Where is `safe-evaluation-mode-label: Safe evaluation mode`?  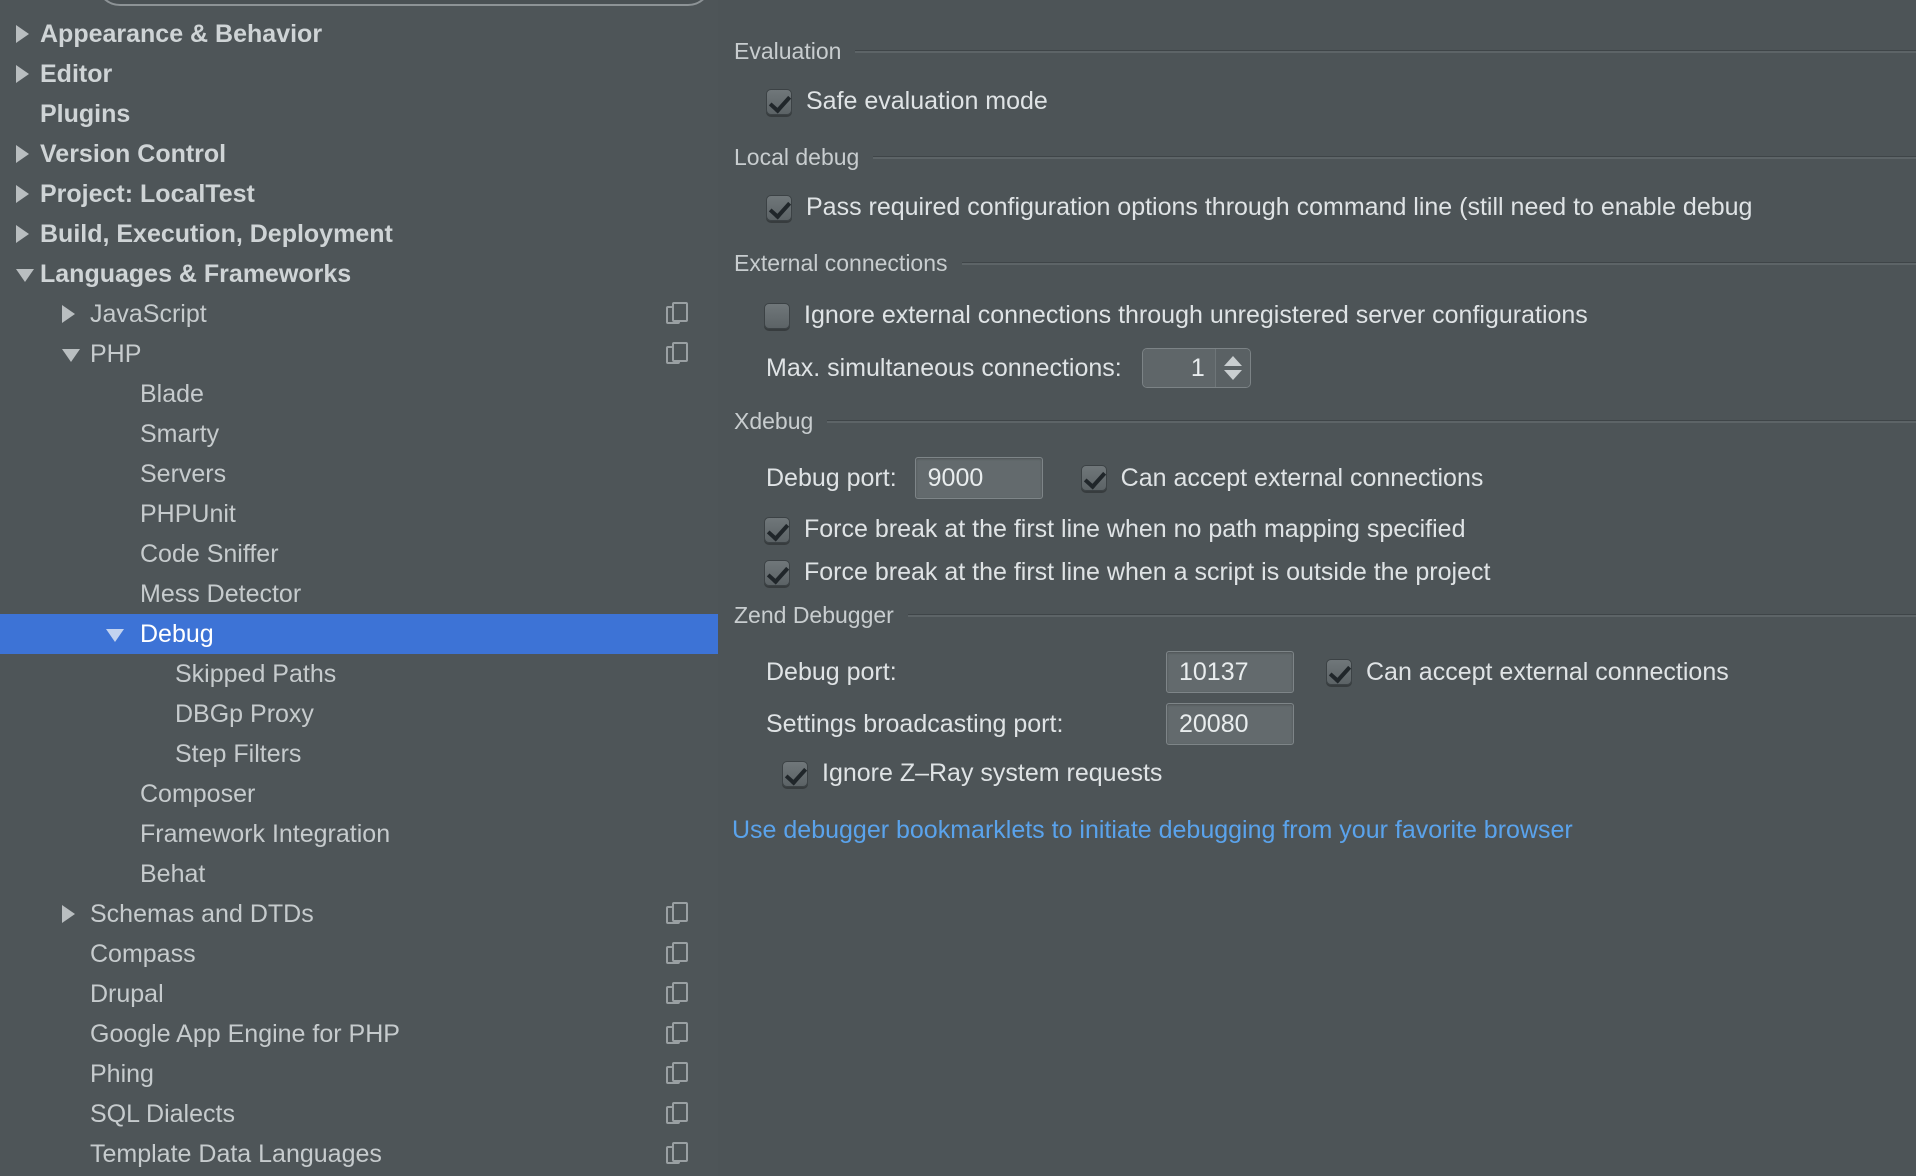
safe-evaluation-mode-label: Safe evaluation mode is located at coordinates (927, 101).